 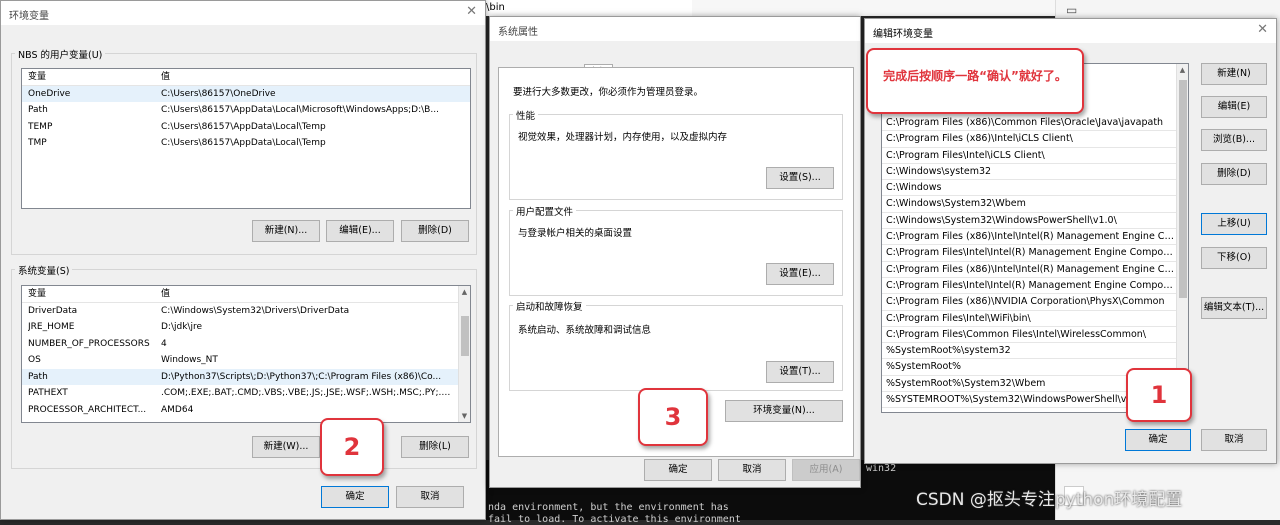 I want to click on var-value: C:\Users\86157\OneDrive, so click(x=218, y=93).